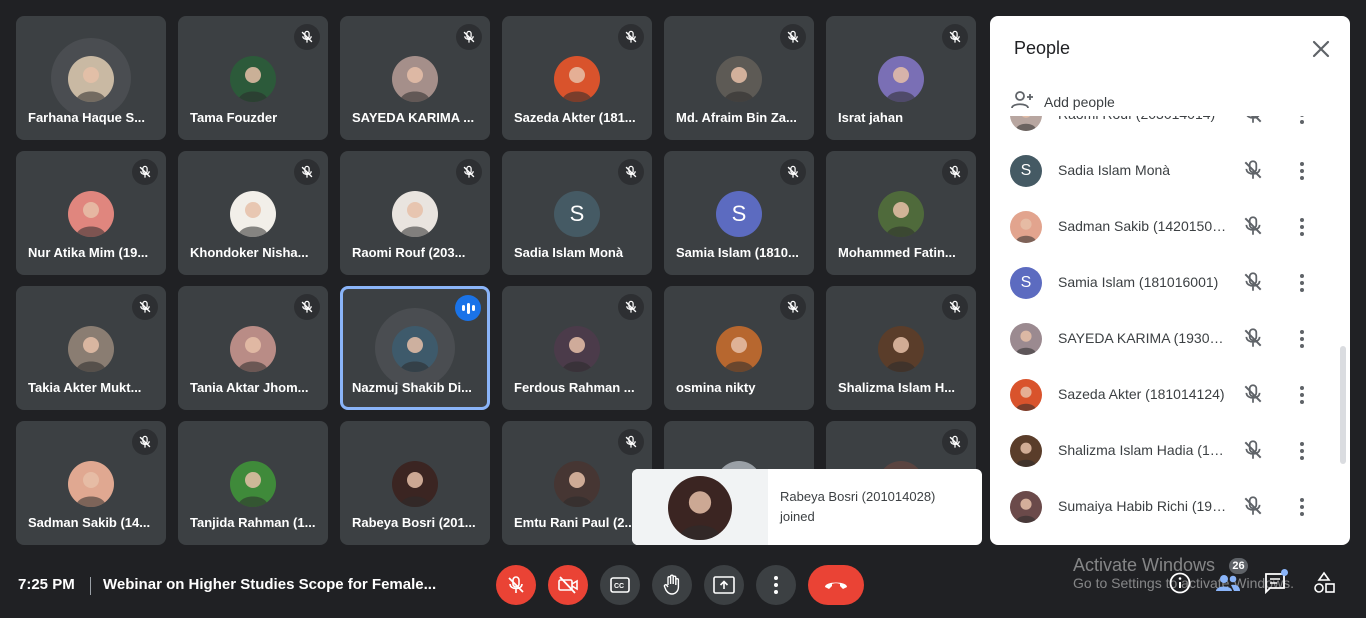  What do you see at coordinates (1181, 584) in the screenshot?
I see `meeting-details-button` at bounding box center [1181, 584].